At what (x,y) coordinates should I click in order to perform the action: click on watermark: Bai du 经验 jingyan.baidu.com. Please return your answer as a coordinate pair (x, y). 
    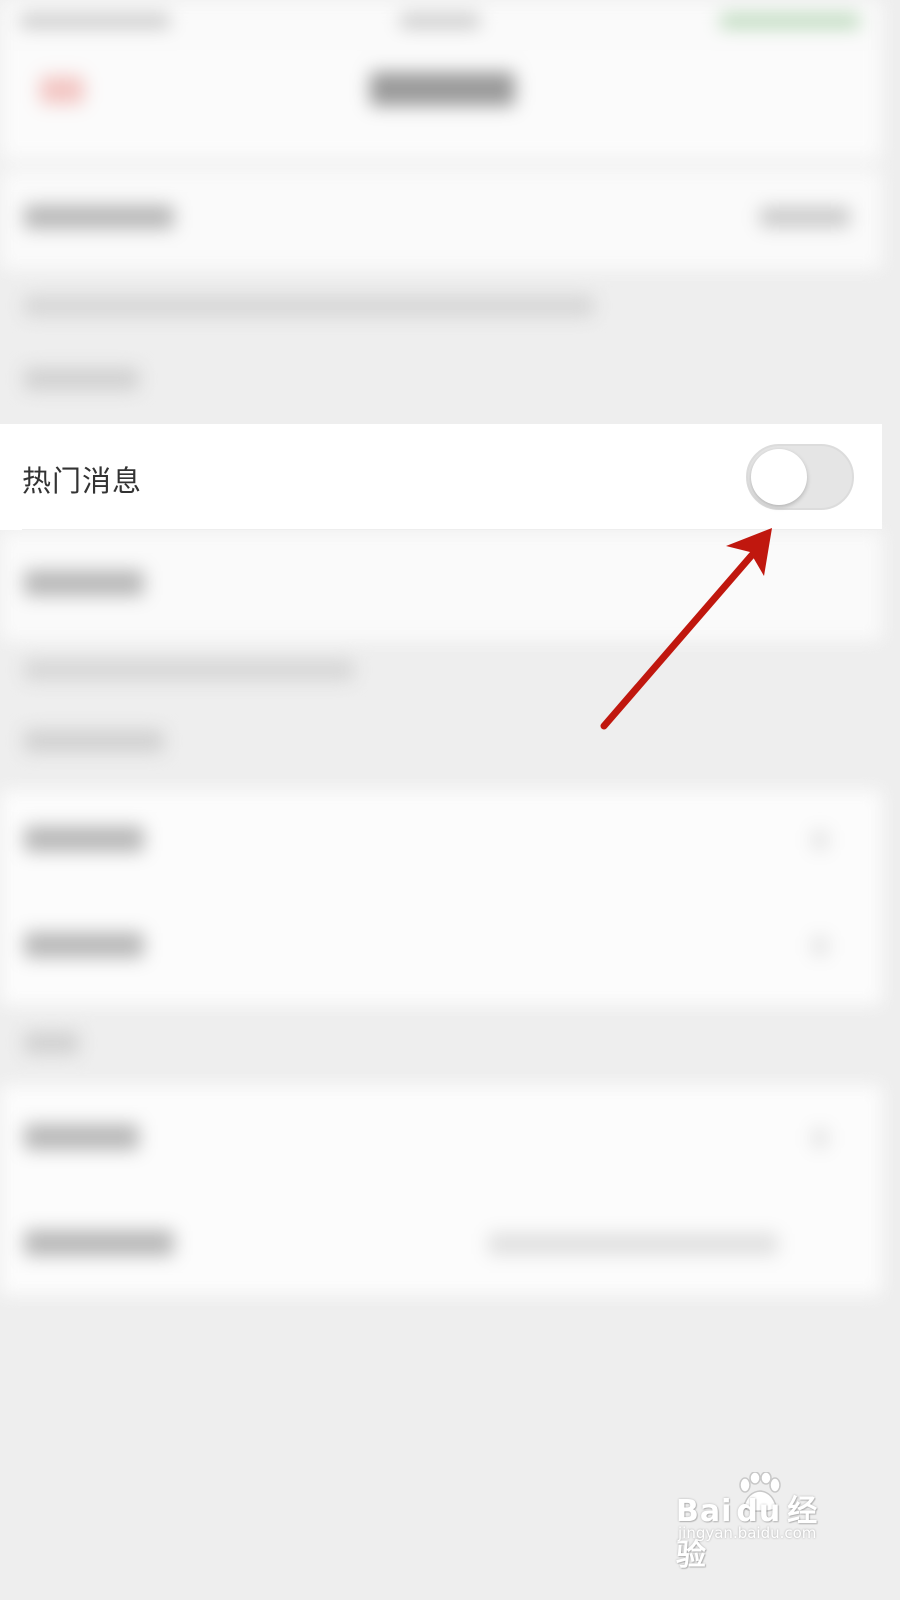
    Looking at the image, I should click on (761, 1522).